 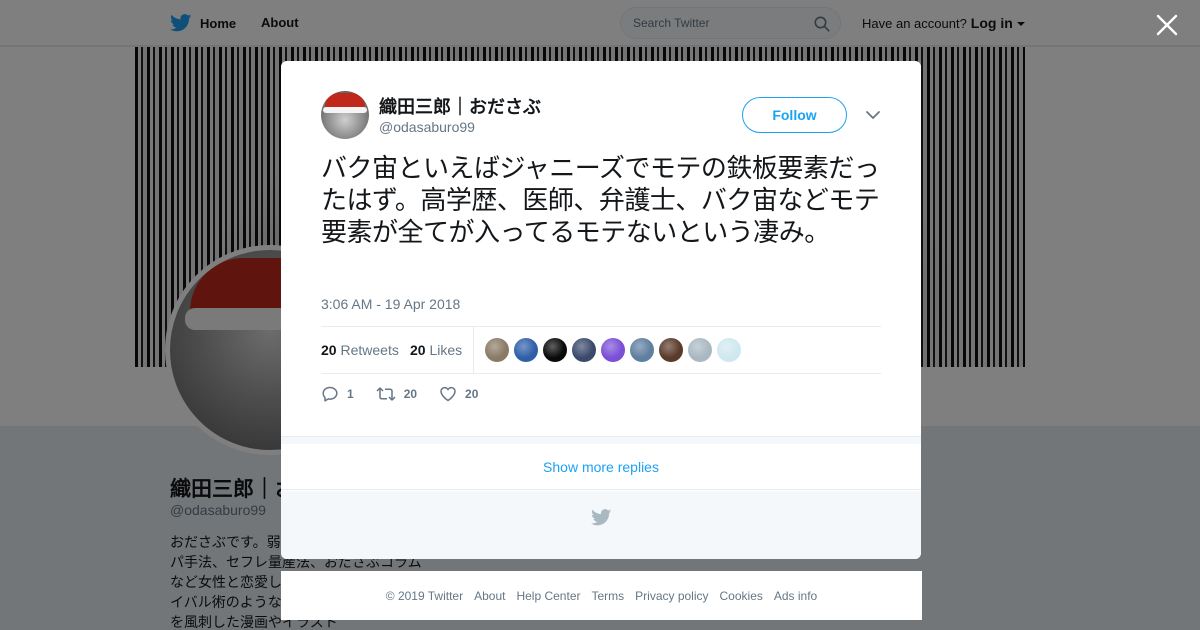 I want to click on replies-divider, so click(x=601, y=440).